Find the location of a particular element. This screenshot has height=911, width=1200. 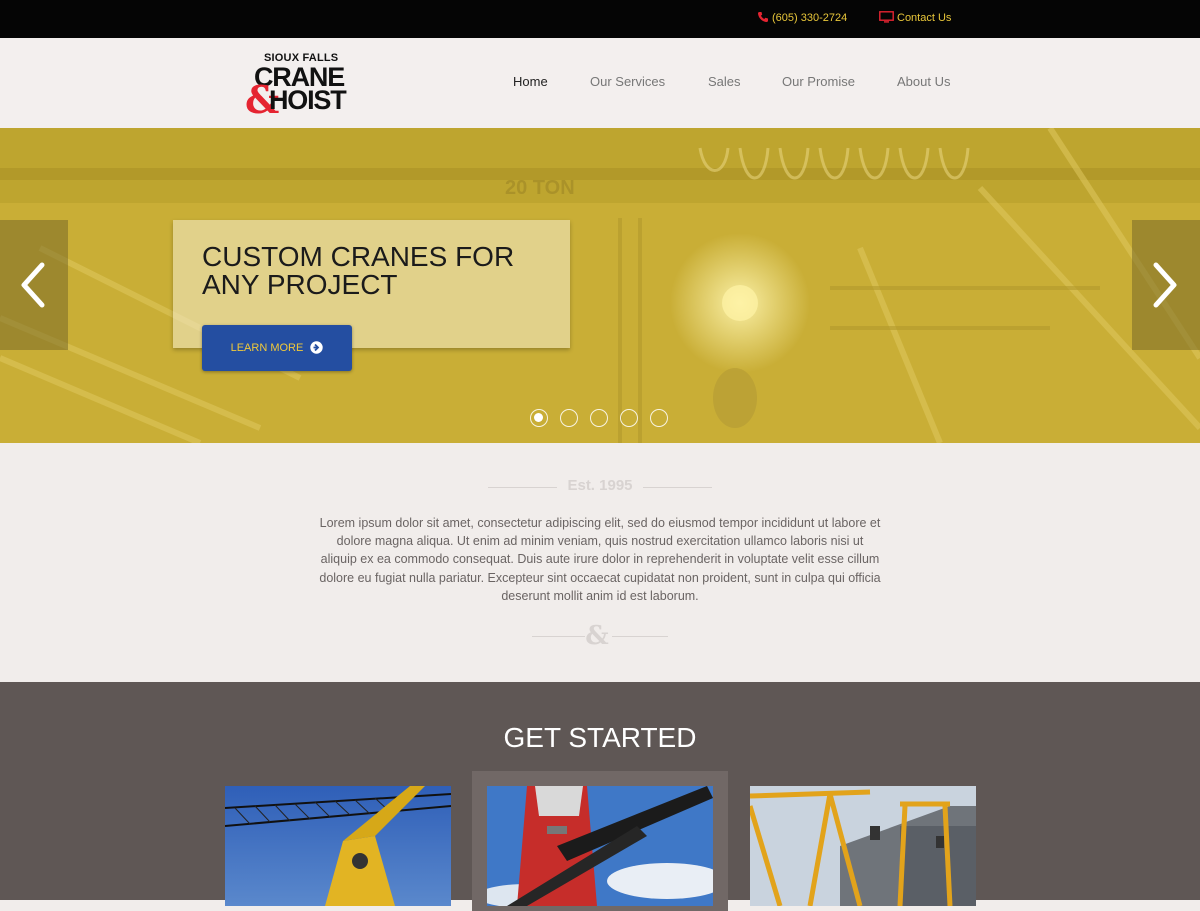

contact-label: Contact Us is located at coordinates (924, 18).